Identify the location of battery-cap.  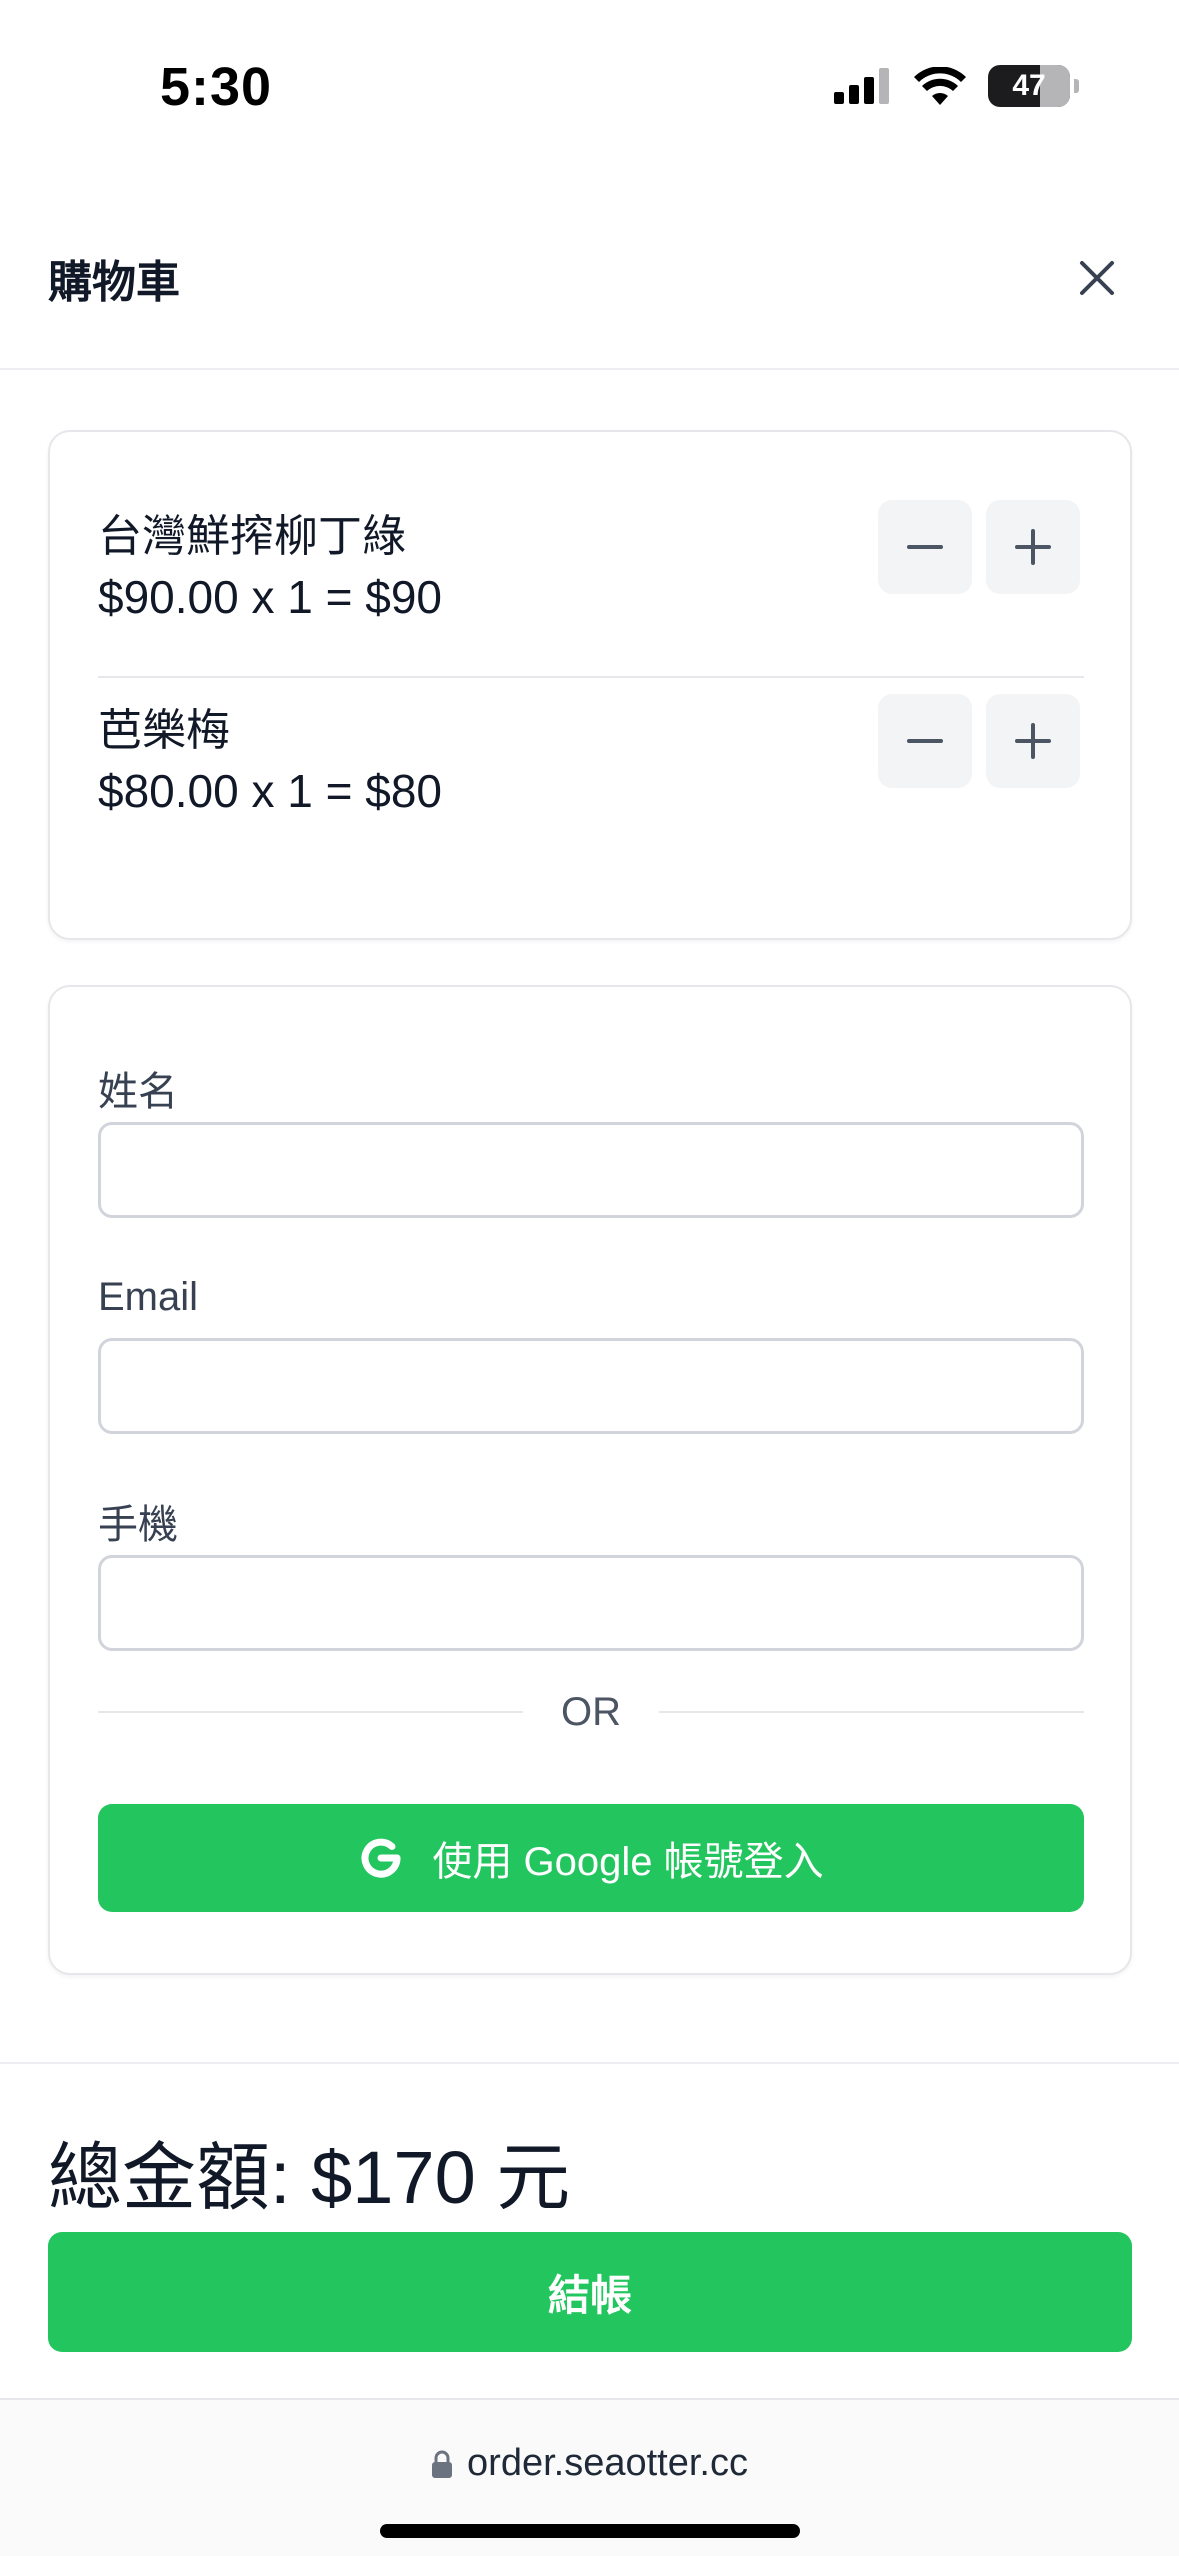
(1076, 86).